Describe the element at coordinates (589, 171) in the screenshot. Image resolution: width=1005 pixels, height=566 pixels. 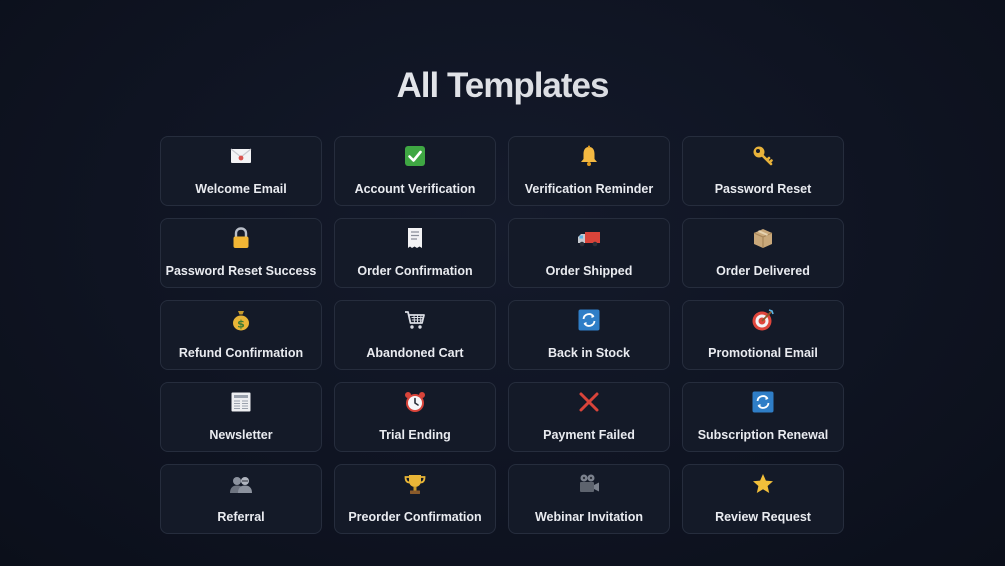
I see `template-card-verification-reminder: Verification Reminder` at that location.